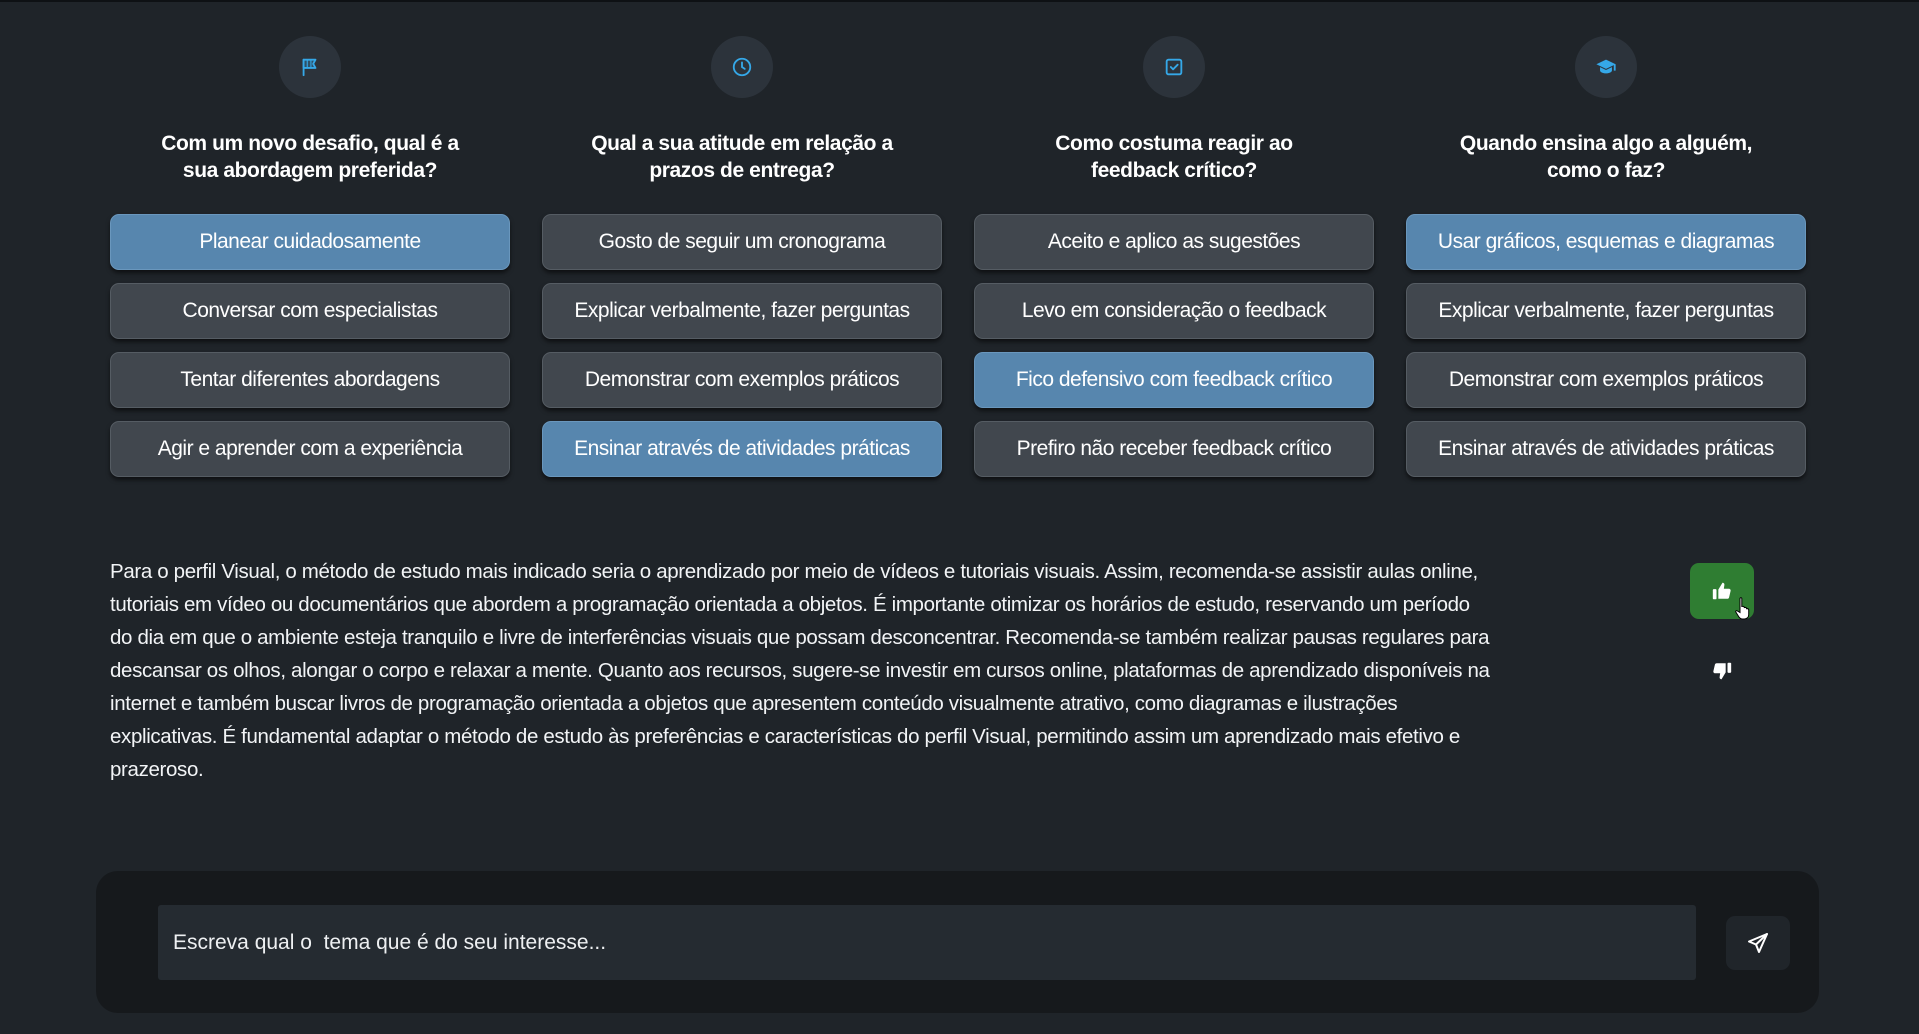 This screenshot has width=1919, height=1034. Describe the element at coordinates (1606, 242) in the screenshot. I see `option-button: Usar gráficos, esquemas e diagramas` at that location.